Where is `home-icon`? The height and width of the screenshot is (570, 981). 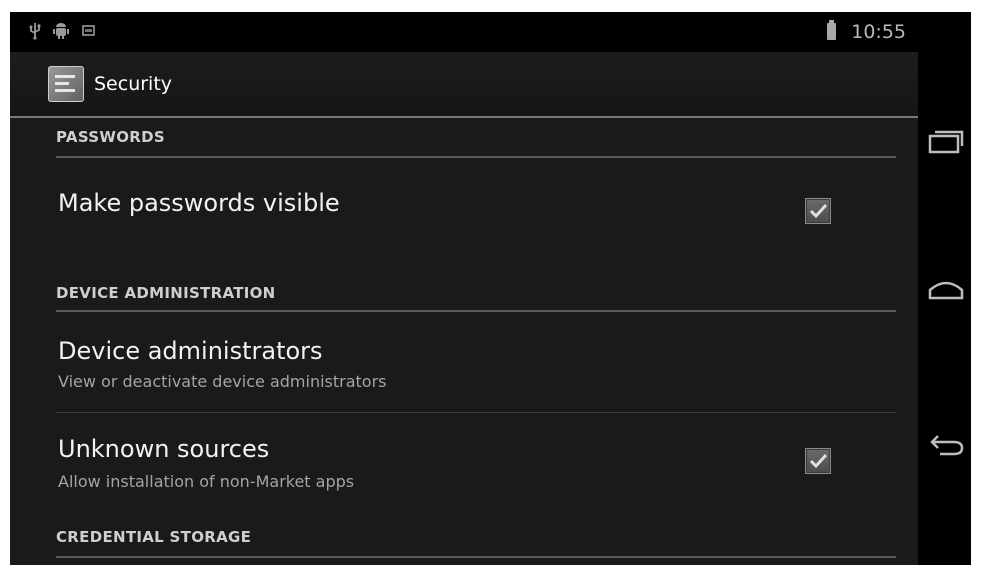 home-icon is located at coordinates (946, 290).